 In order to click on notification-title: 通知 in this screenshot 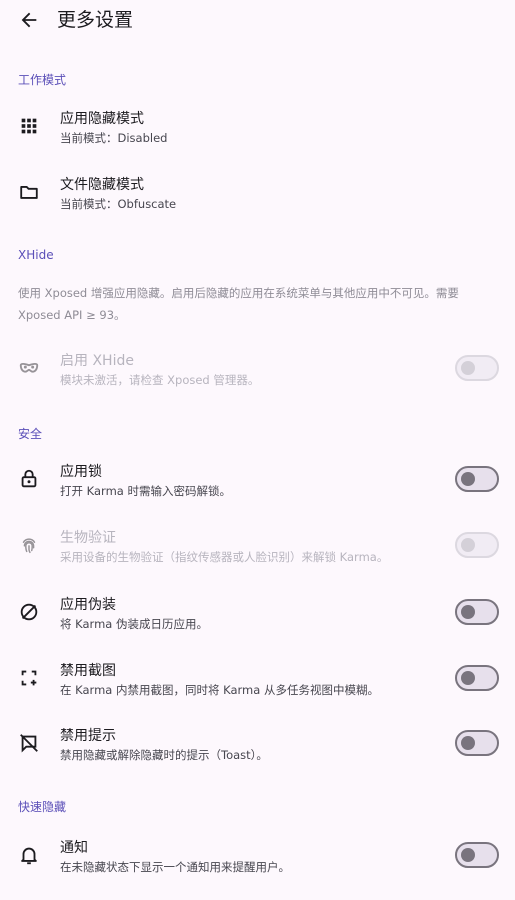, I will do `click(74, 848)`.